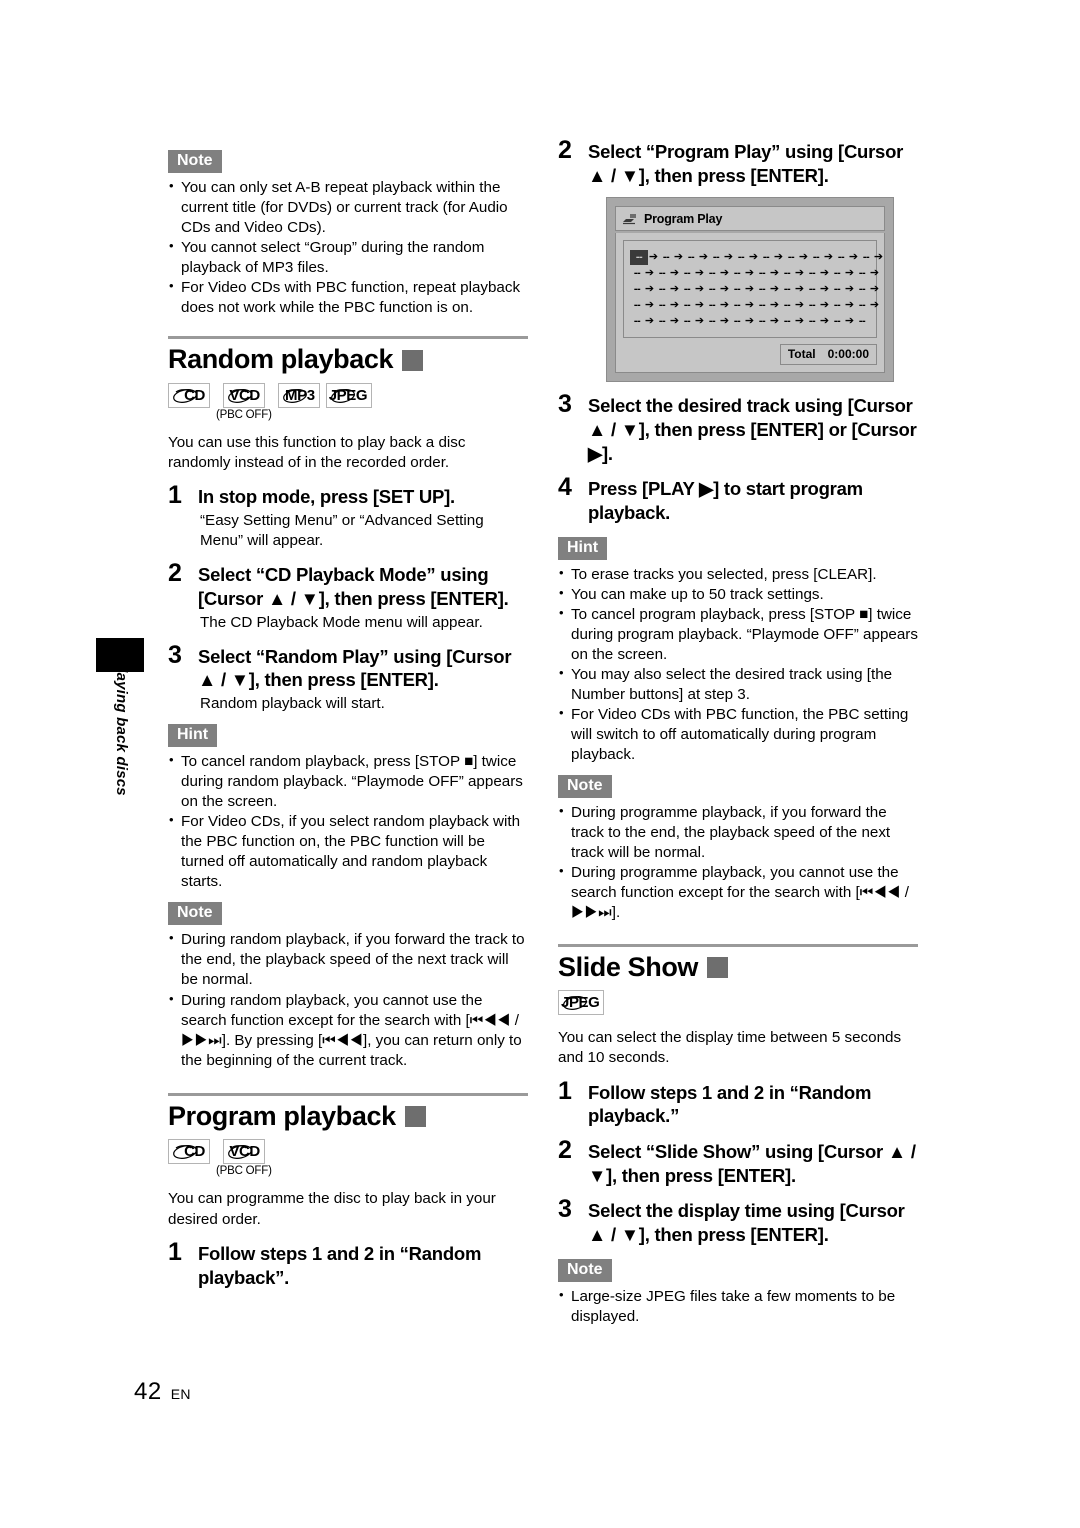  What do you see at coordinates (189, 1152) in the screenshot?
I see `disc-badge-cd: CD` at bounding box center [189, 1152].